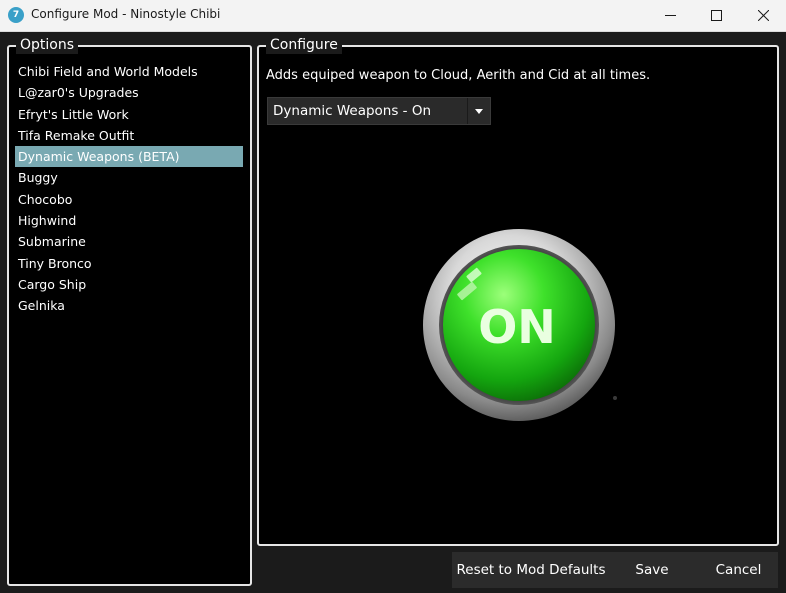 The width and height of the screenshot is (786, 593). Describe the element at coordinates (129, 220) in the screenshot. I see `option-item: Highwind` at that location.